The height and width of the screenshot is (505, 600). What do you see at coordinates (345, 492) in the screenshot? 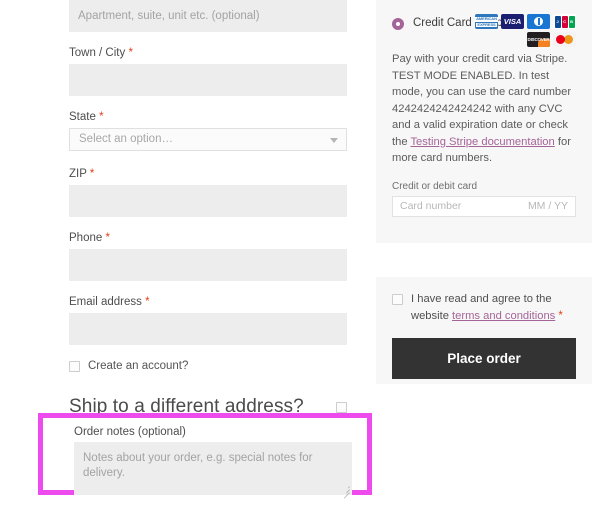
I see `resize-handle-icon` at bounding box center [345, 492].